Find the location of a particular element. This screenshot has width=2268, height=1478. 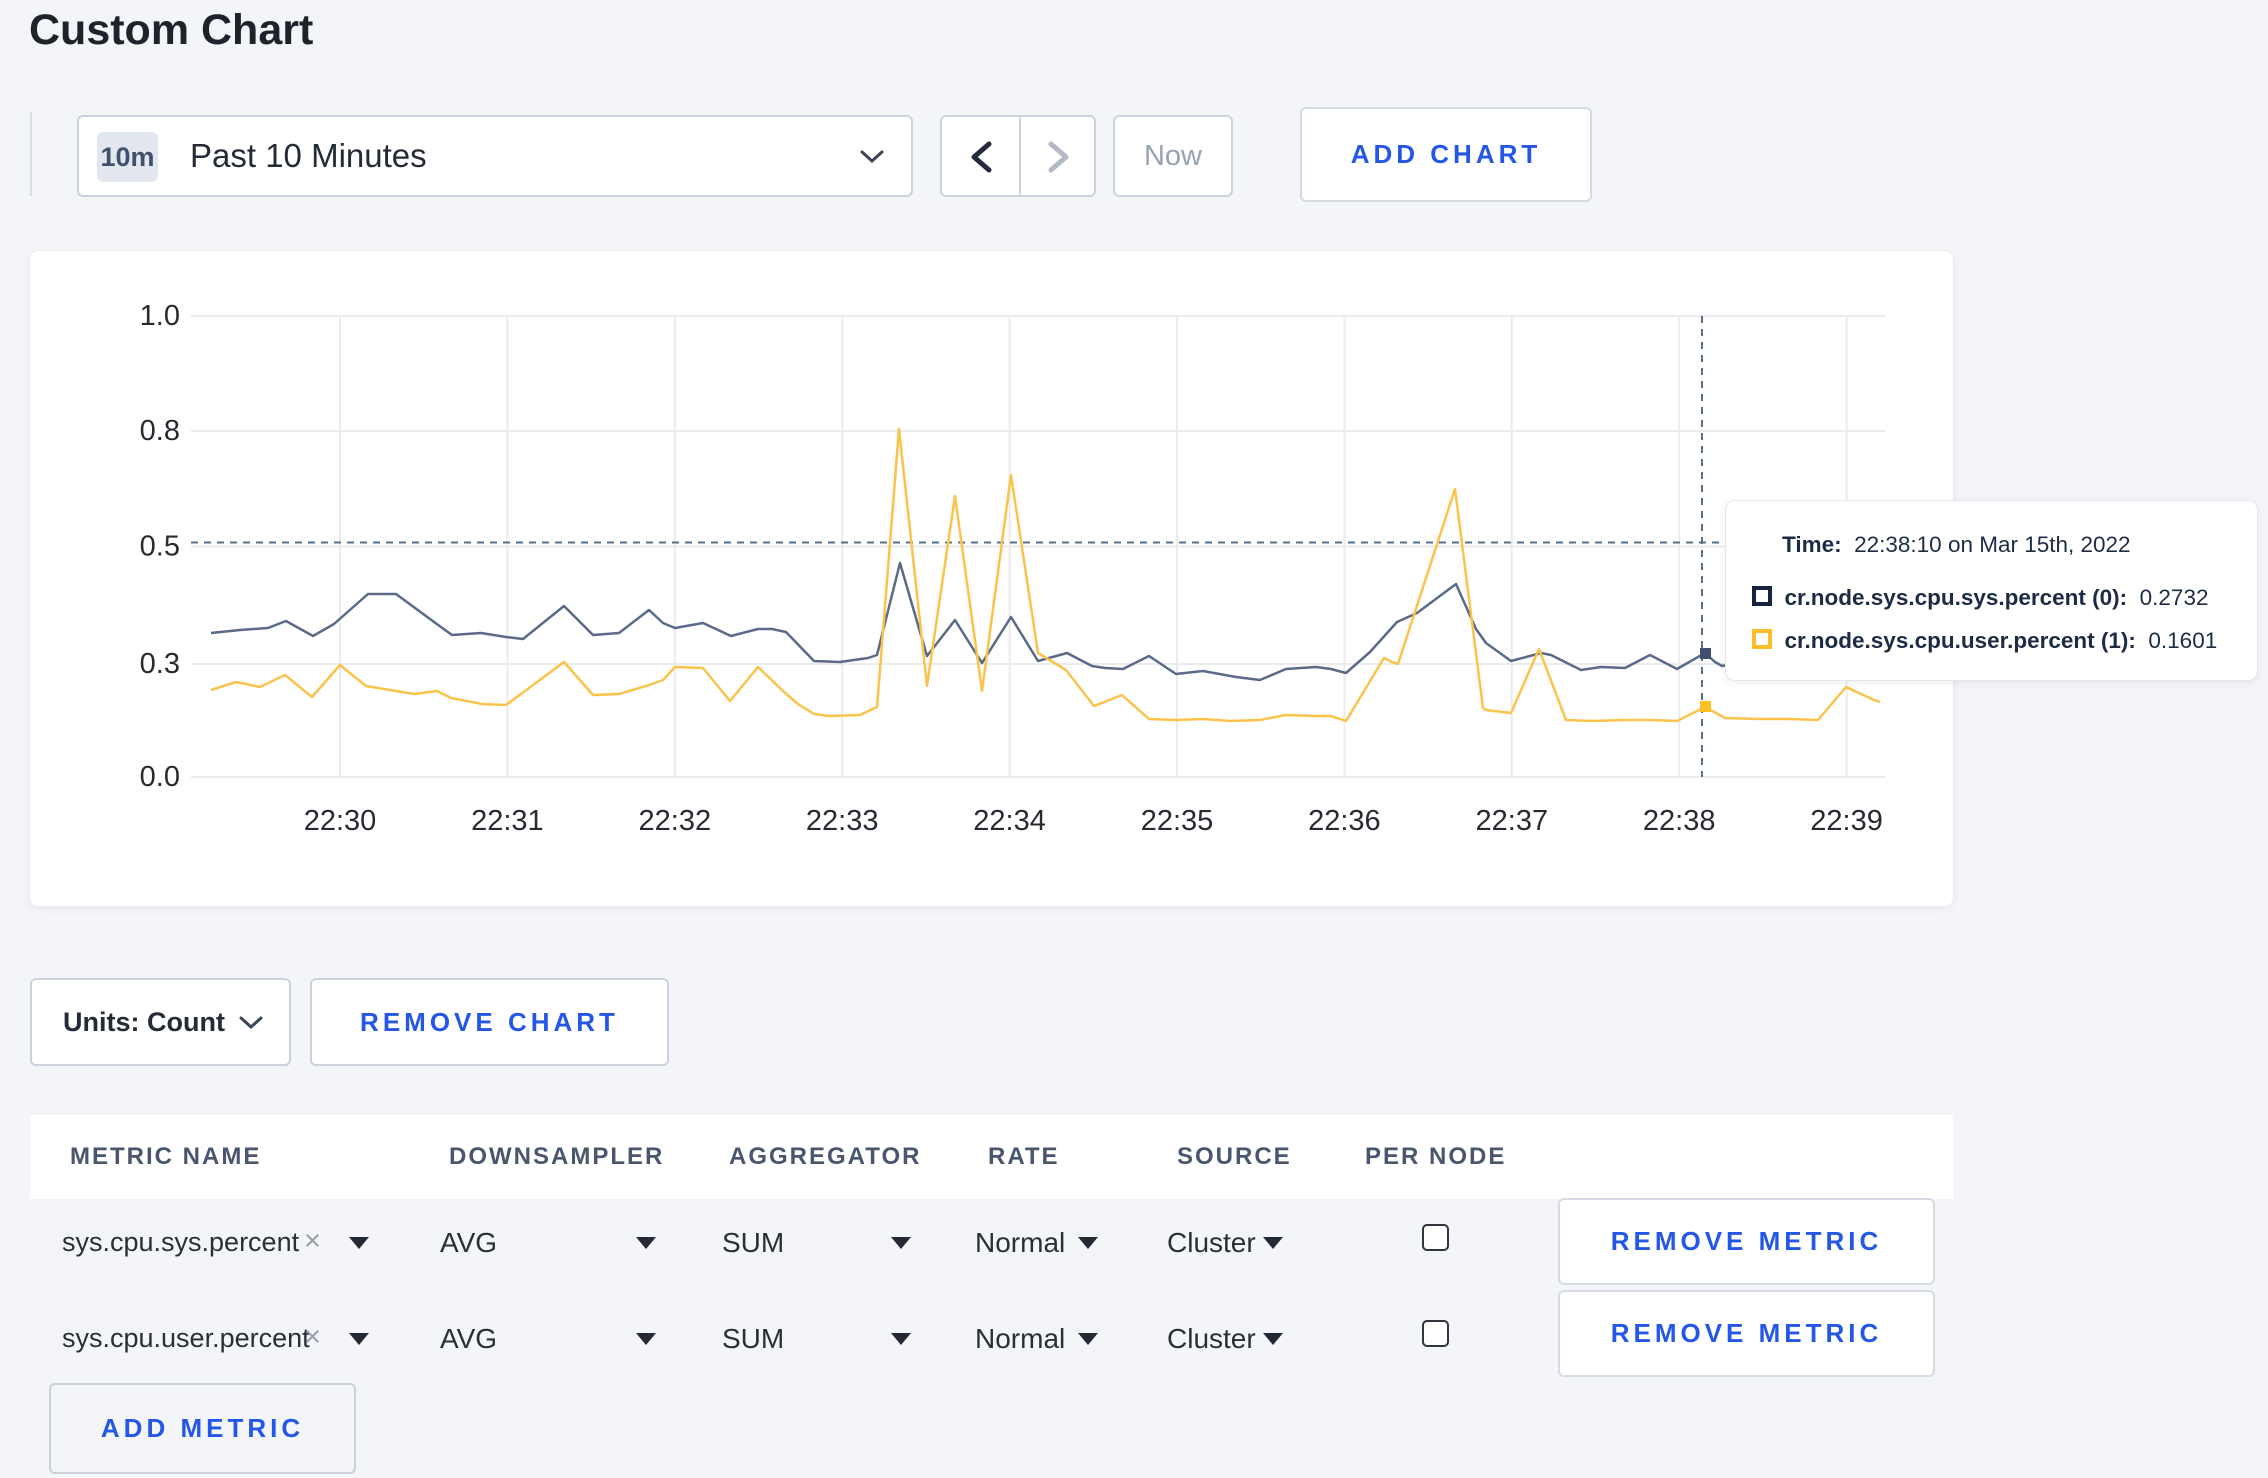

svg-text: 22:37 is located at coordinates (1512, 821).